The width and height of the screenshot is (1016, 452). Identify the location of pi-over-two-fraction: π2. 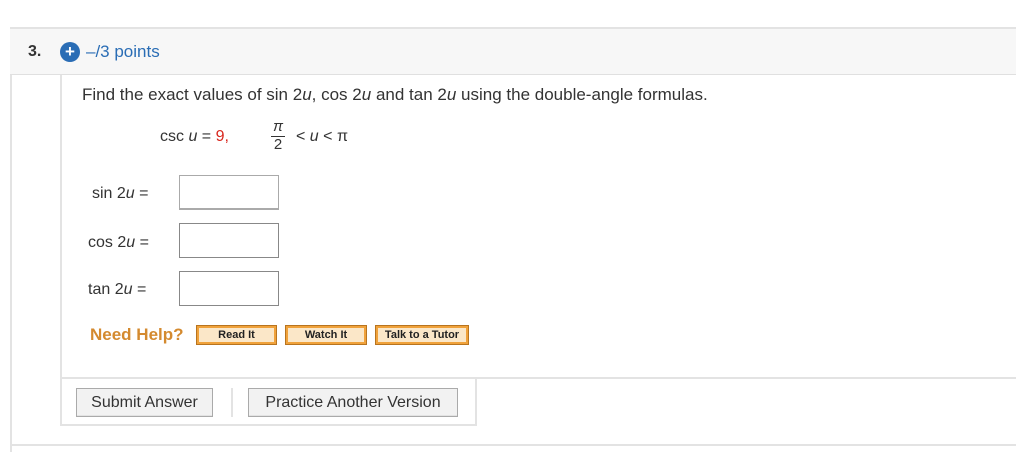
(278, 136).